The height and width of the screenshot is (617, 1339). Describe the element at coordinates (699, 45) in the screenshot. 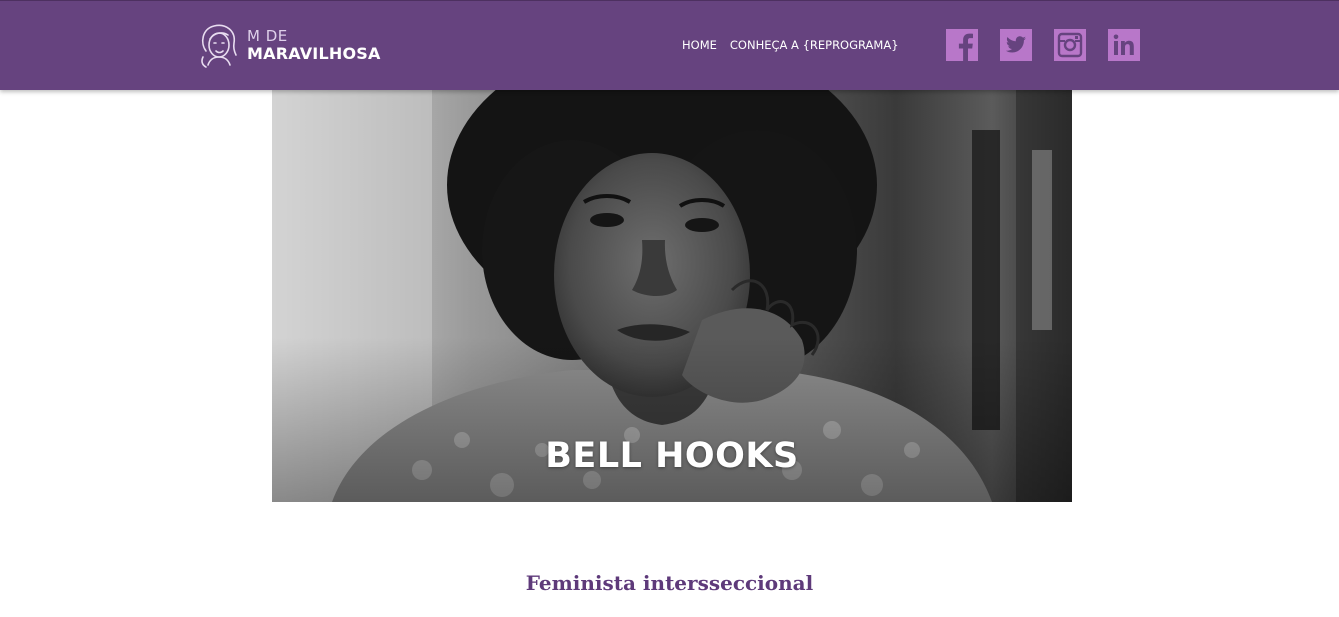

I see `nav-home-link: HOME` at that location.